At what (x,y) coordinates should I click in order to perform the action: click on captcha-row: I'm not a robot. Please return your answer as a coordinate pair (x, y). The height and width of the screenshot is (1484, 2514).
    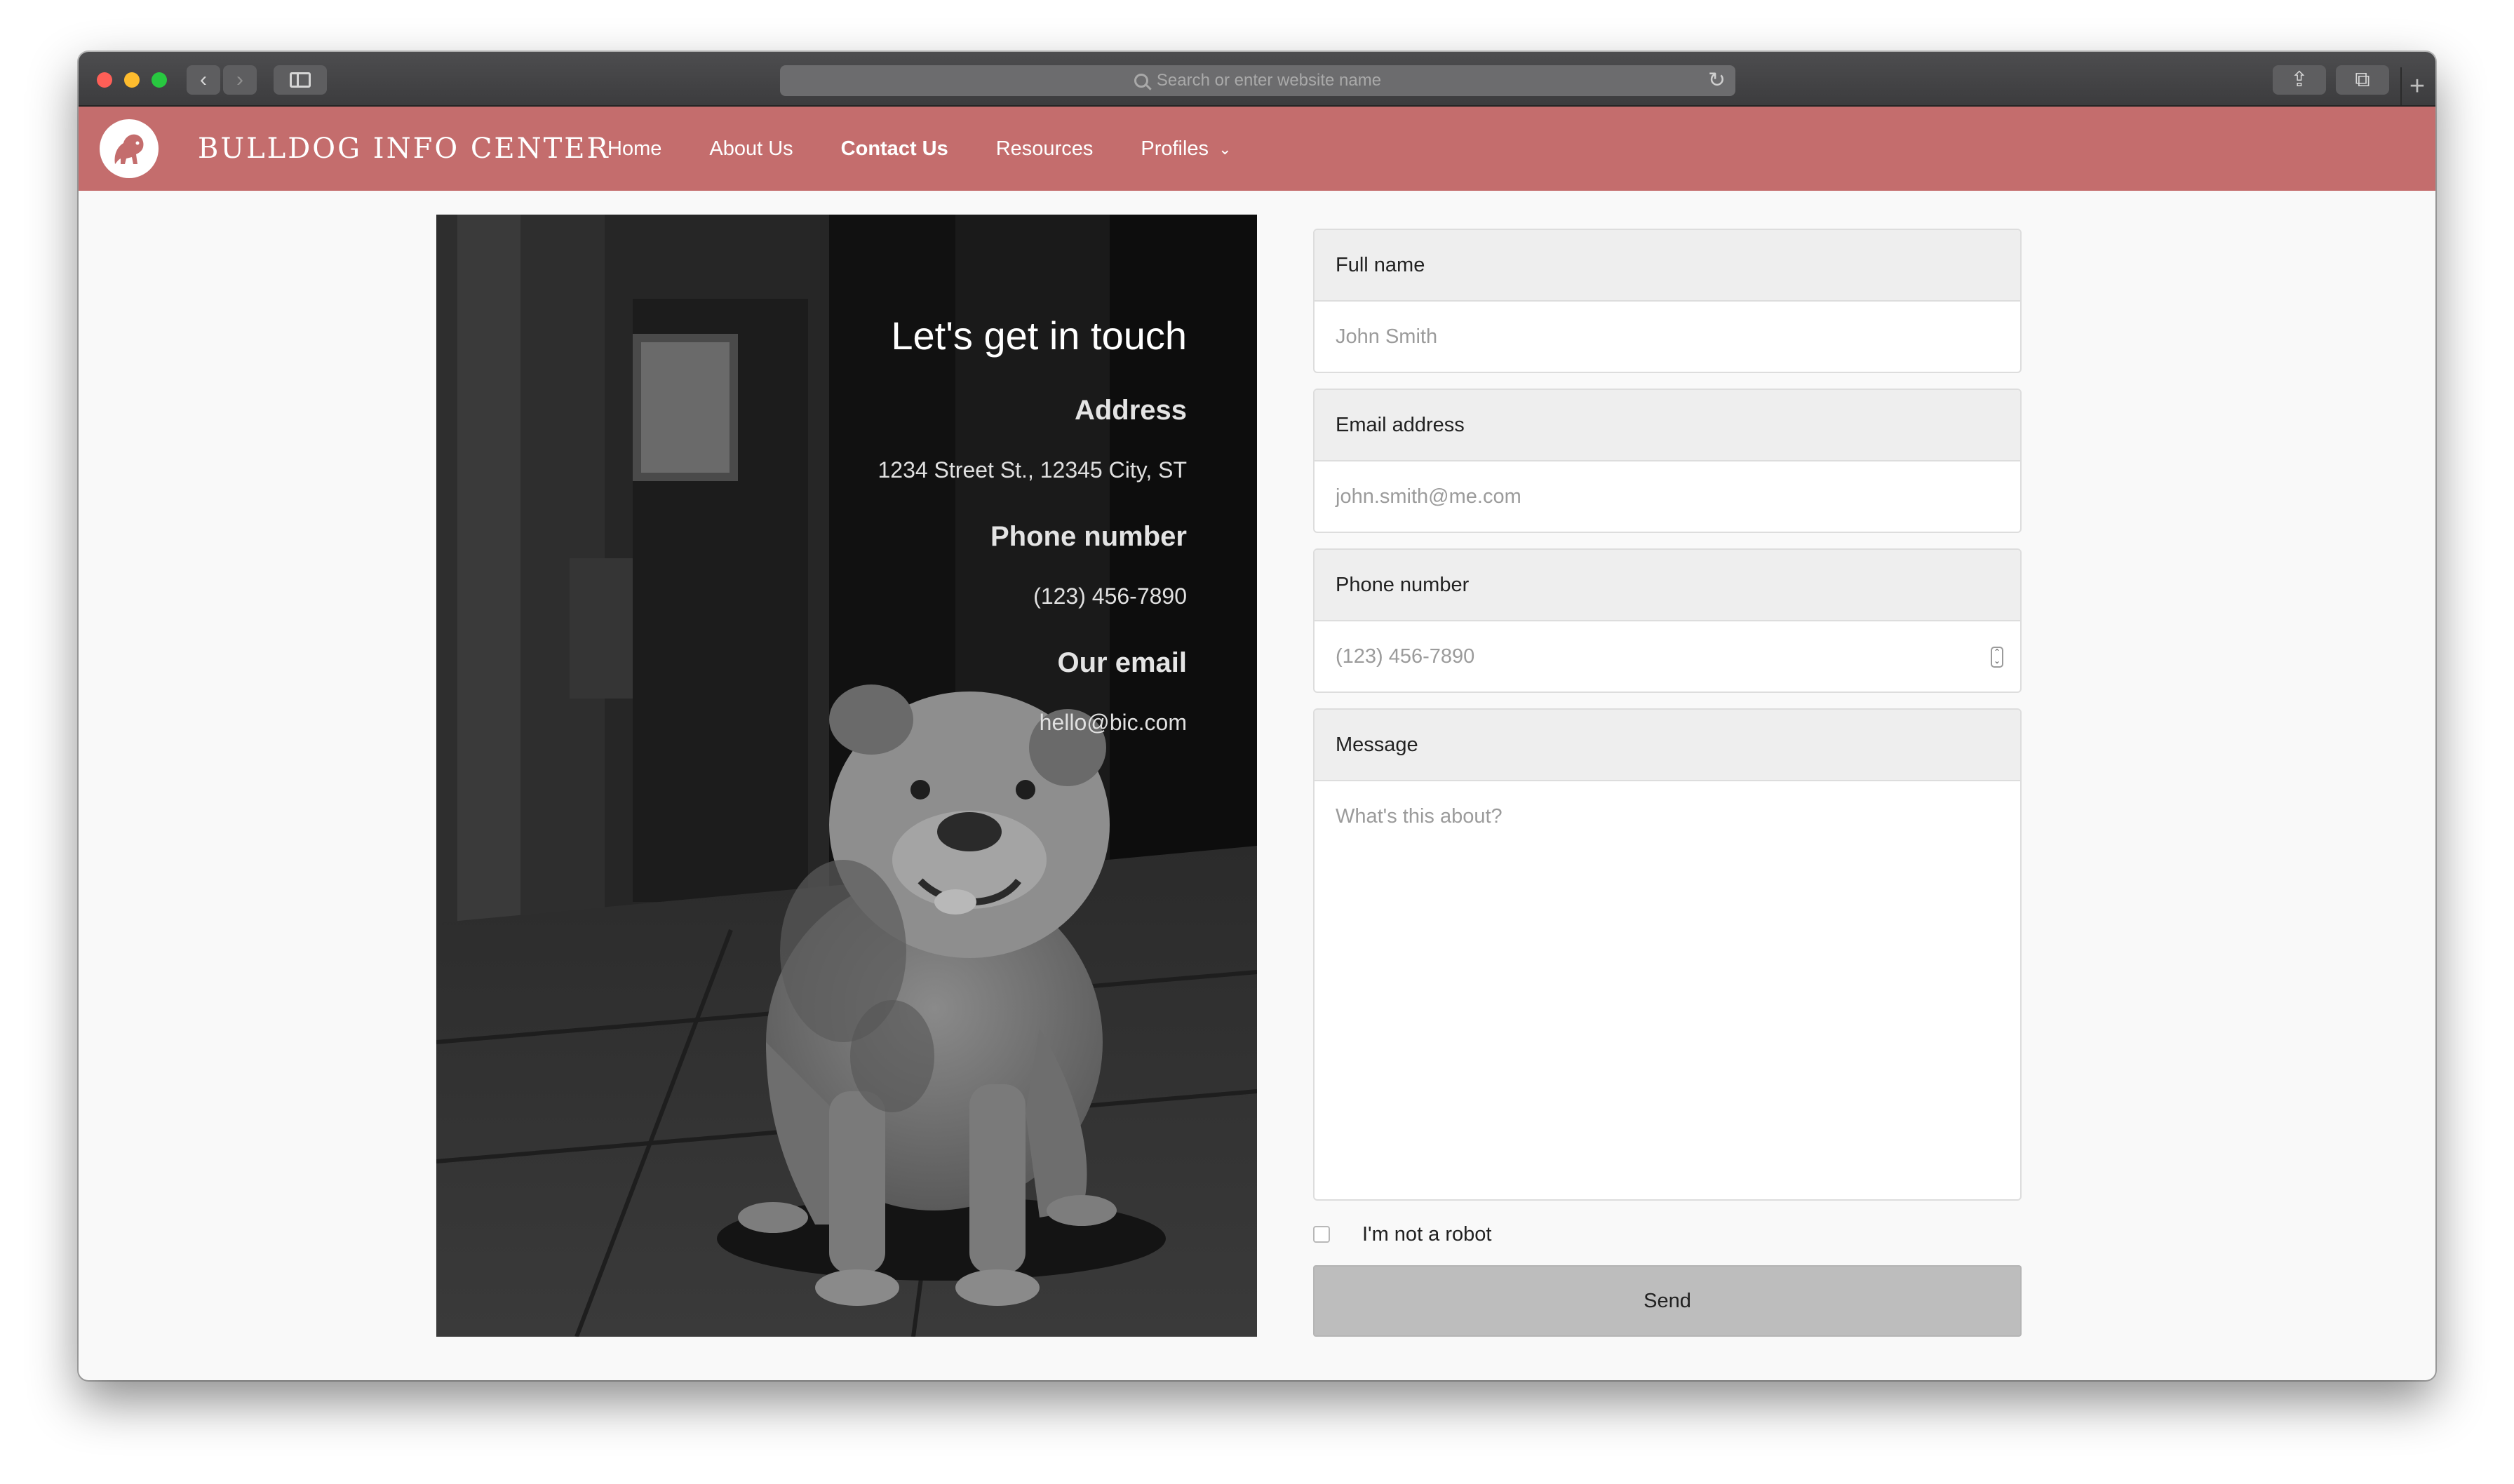
    Looking at the image, I should click on (1667, 1234).